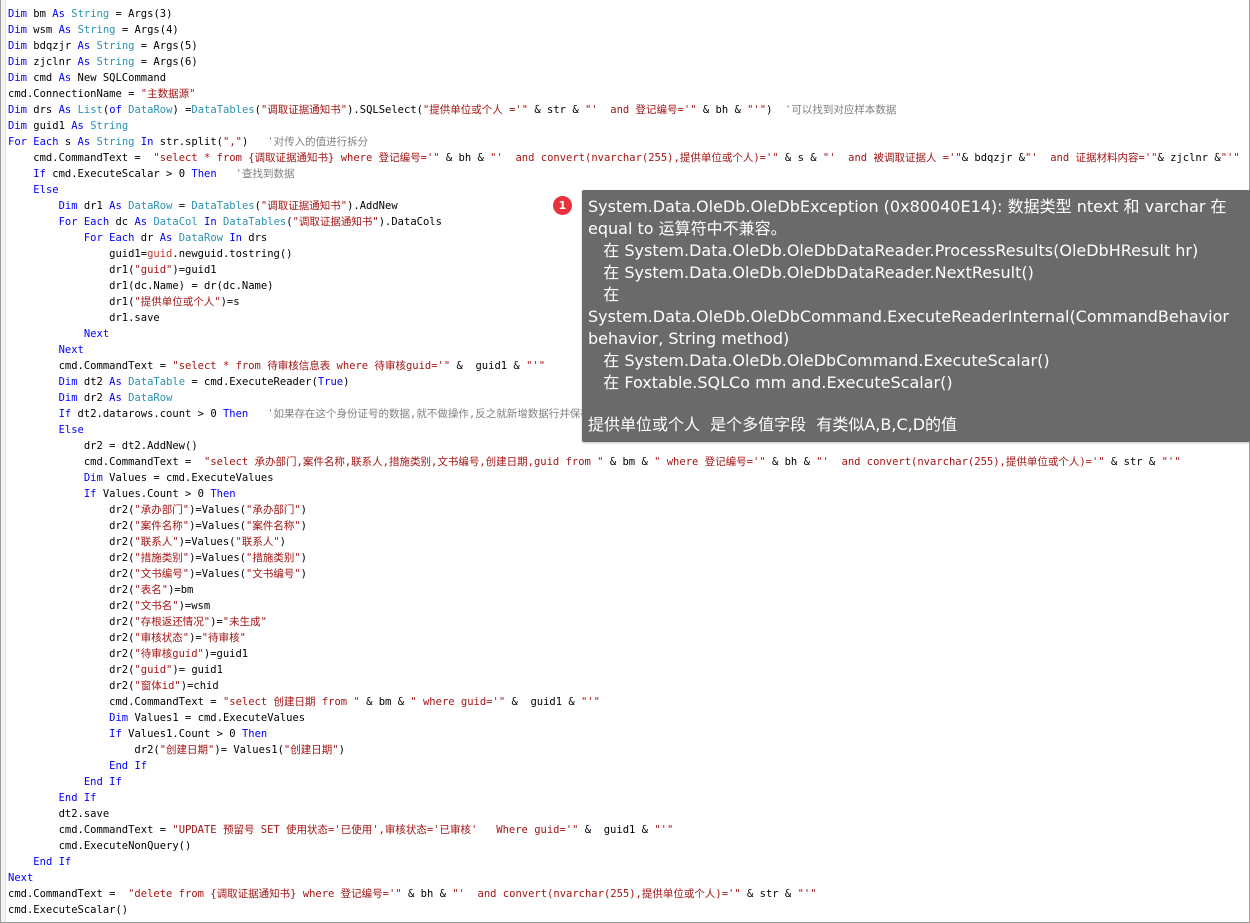 This screenshot has height=923, width=1250. Describe the element at coordinates (265, 174) in the screenshot. I see `code-token: '查找到数据` at that location.